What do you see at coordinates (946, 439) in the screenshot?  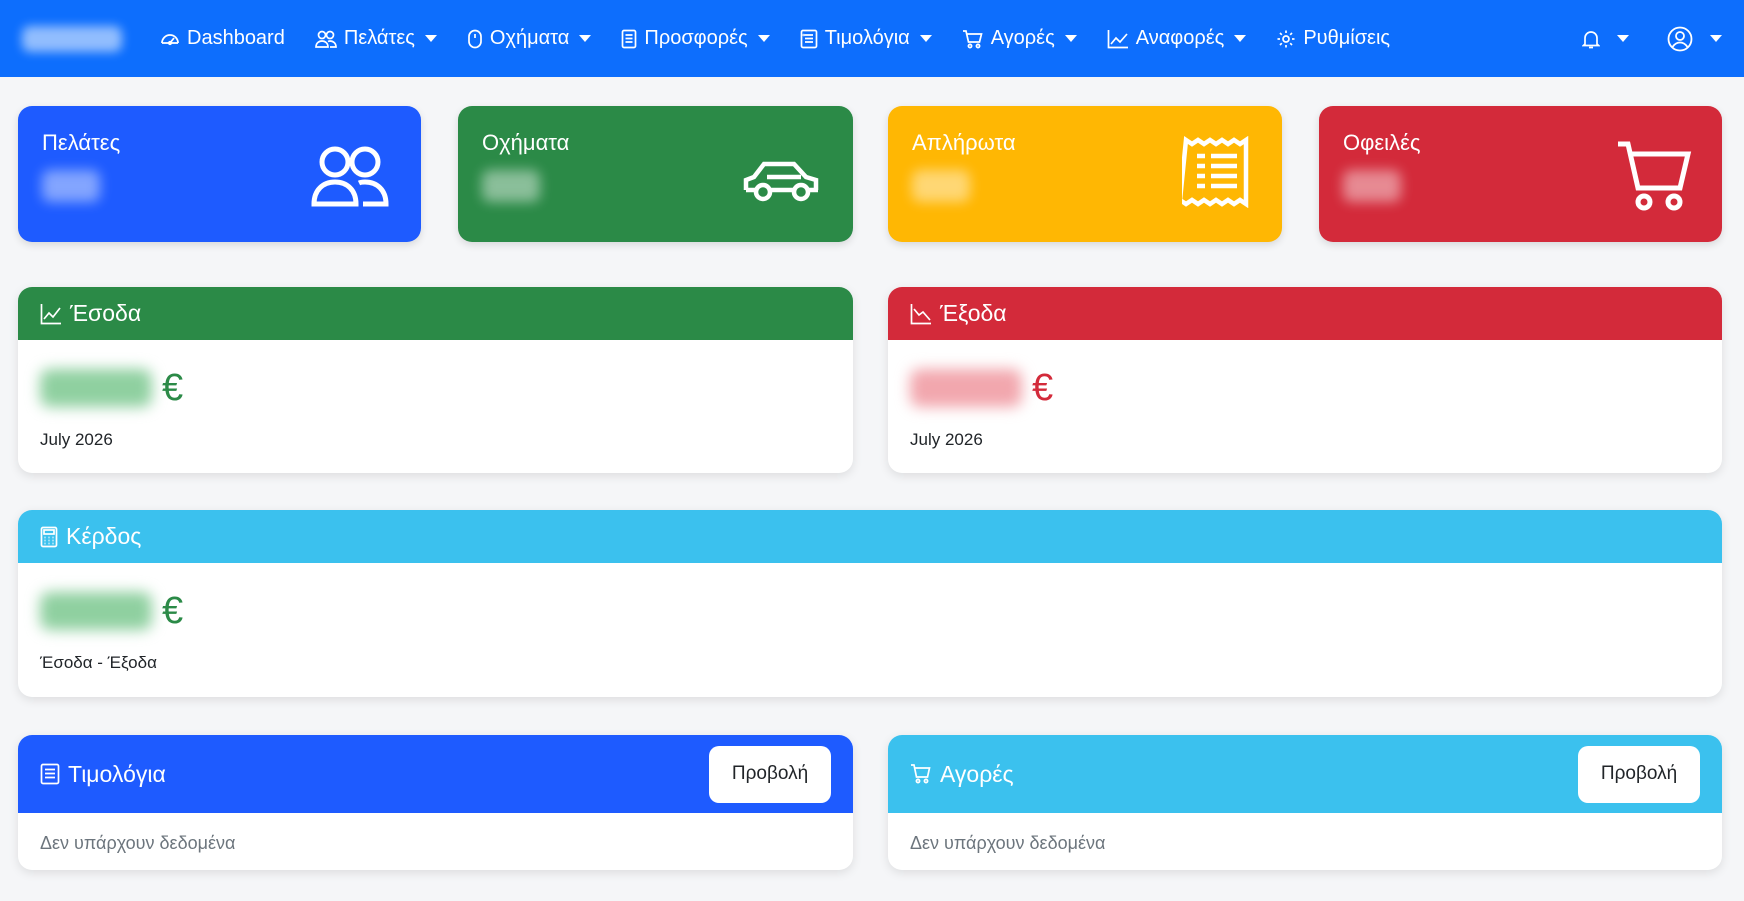 I see `expenses-period: July 2026` at bounding box center [946, 439].